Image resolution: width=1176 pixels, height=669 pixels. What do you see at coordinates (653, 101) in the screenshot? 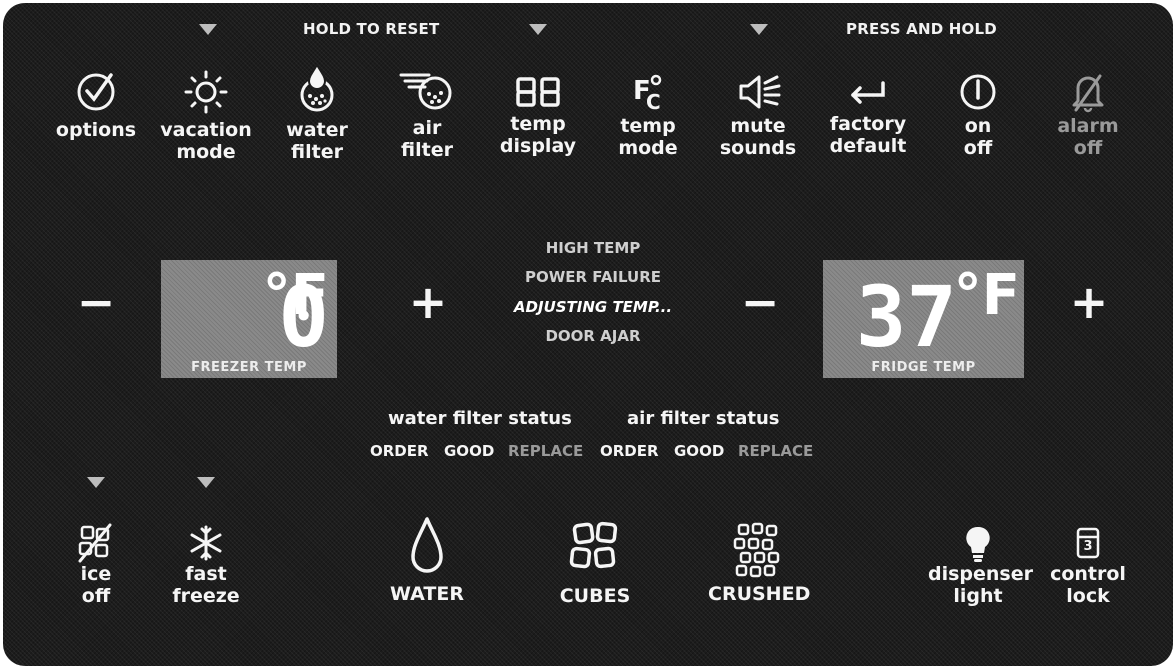
I see `svg-text: C` at bounding box center [653, 101].